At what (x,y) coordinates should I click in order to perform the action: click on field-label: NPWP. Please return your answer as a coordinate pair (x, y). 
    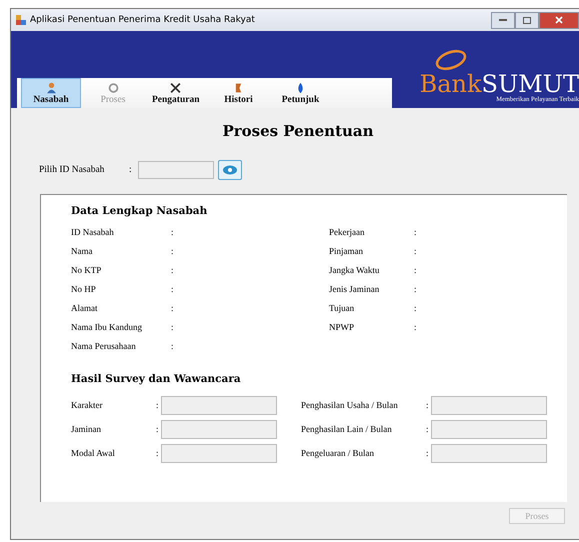
    Looking at the image, I should click on (342, 327).